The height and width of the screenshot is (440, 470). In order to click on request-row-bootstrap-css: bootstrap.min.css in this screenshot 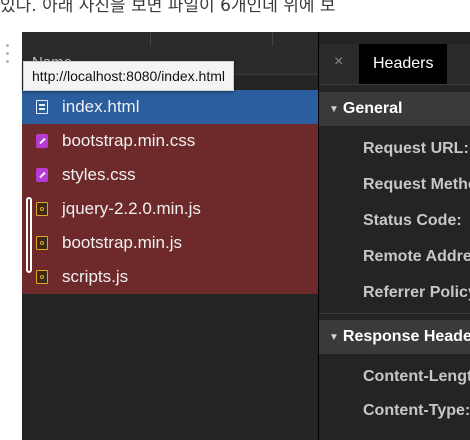, I will do `click(170, 141)`.